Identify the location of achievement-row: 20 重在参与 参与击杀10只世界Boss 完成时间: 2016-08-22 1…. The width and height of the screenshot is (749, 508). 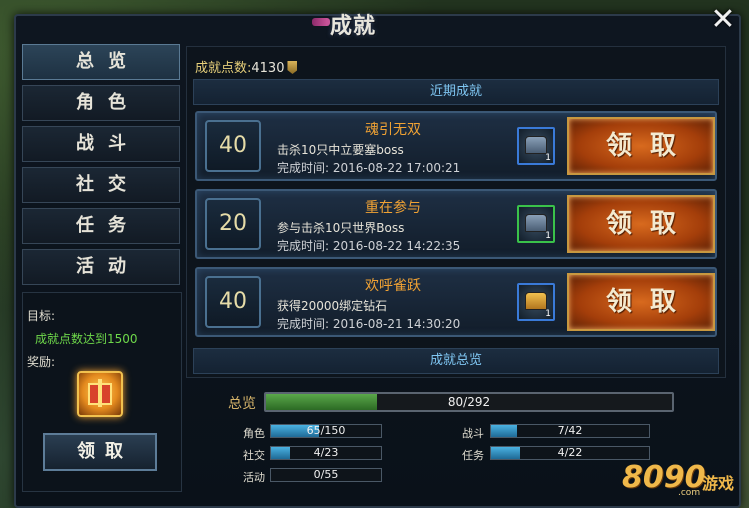
(456, 224).